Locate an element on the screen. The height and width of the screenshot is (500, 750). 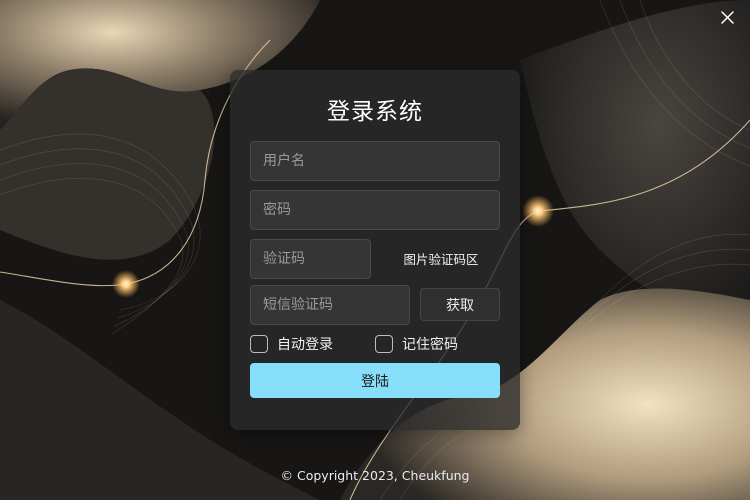
get-sms-code-label: 获取 is located at coordinates (460, 305).